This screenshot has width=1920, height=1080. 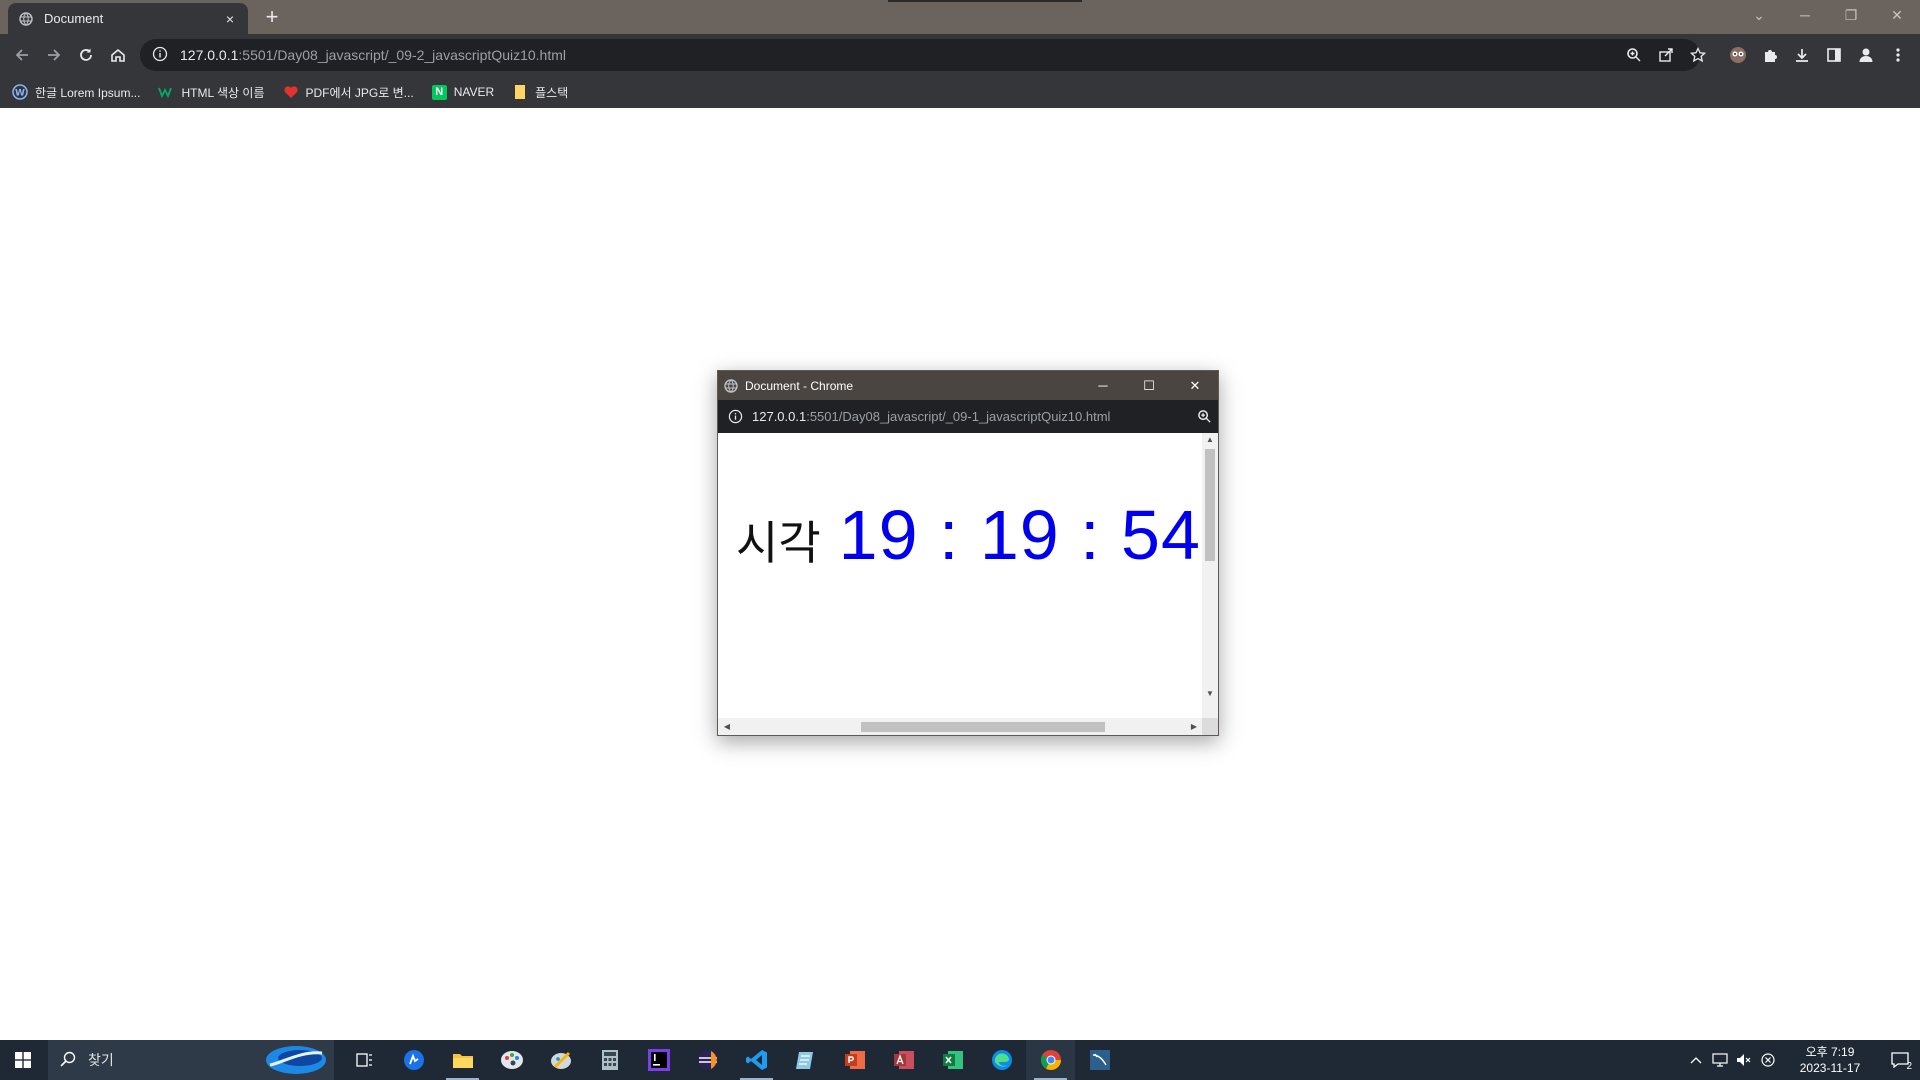 I want to click on minimize-button: ─, so click(x=1805, y=15).